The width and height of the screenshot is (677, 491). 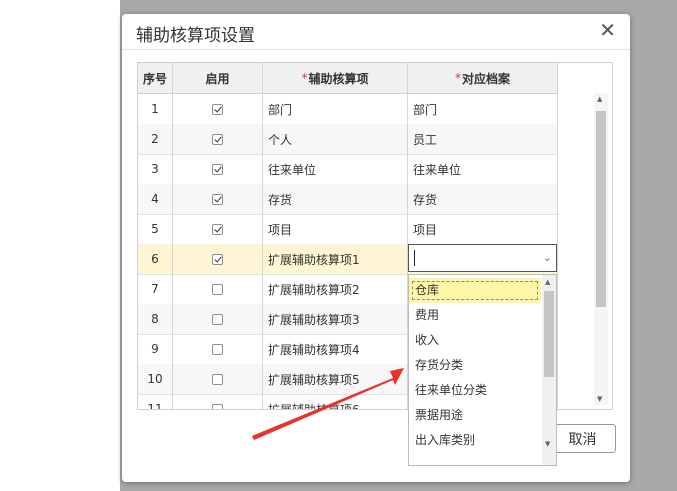 I want to click on red-arrow-annotation, so click(x=328, y=404).